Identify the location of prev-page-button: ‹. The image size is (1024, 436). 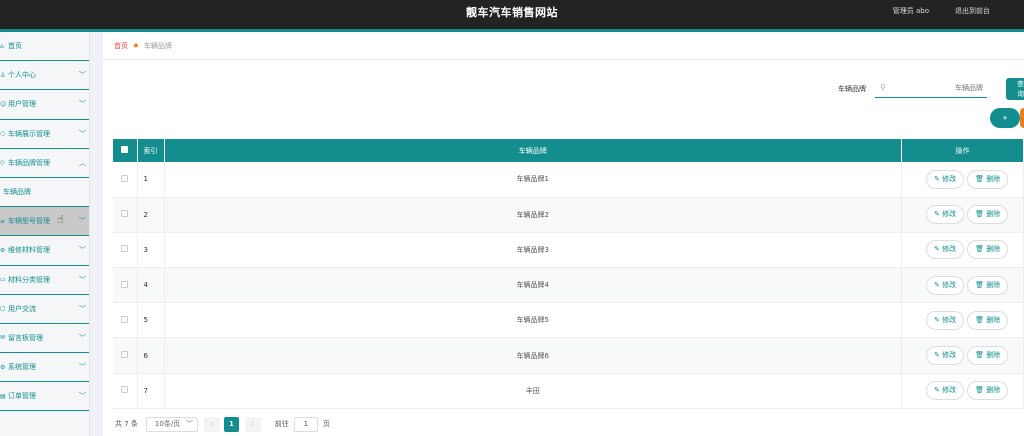
(211, 424).